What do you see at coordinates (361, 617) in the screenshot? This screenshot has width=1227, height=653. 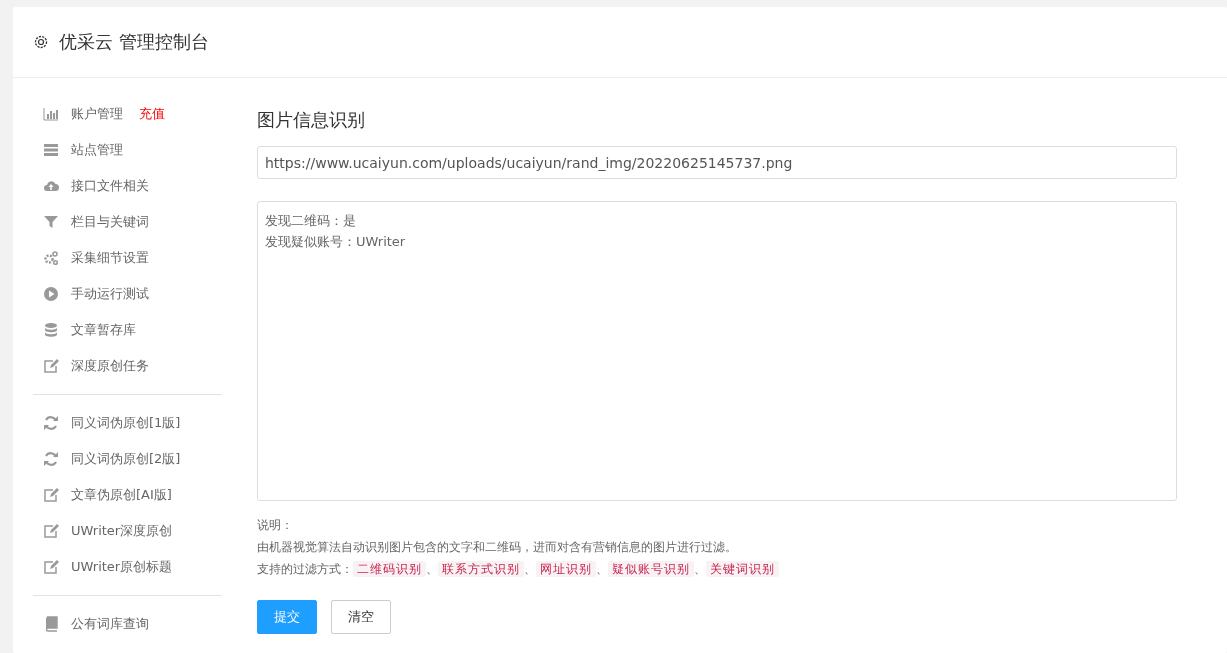 I see `clear-button: 清空` at bounding box center [361, 617].